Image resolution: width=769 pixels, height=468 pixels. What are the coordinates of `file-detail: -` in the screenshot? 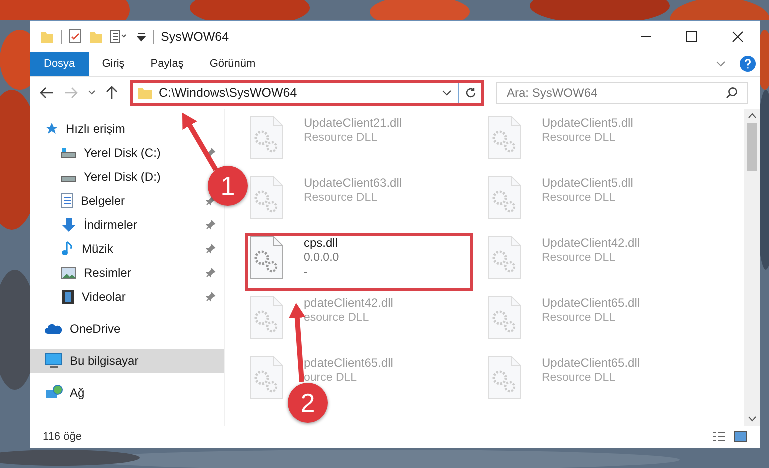 It's located at (306, 273).